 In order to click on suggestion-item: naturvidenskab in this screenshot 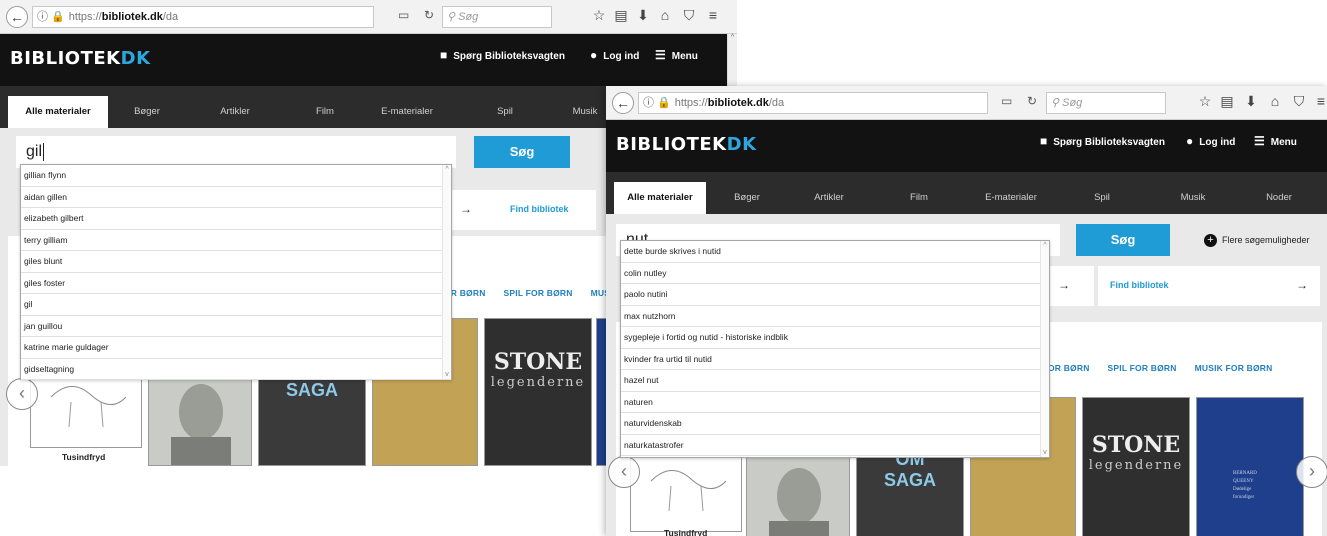, I will do `click(835, 424)`.